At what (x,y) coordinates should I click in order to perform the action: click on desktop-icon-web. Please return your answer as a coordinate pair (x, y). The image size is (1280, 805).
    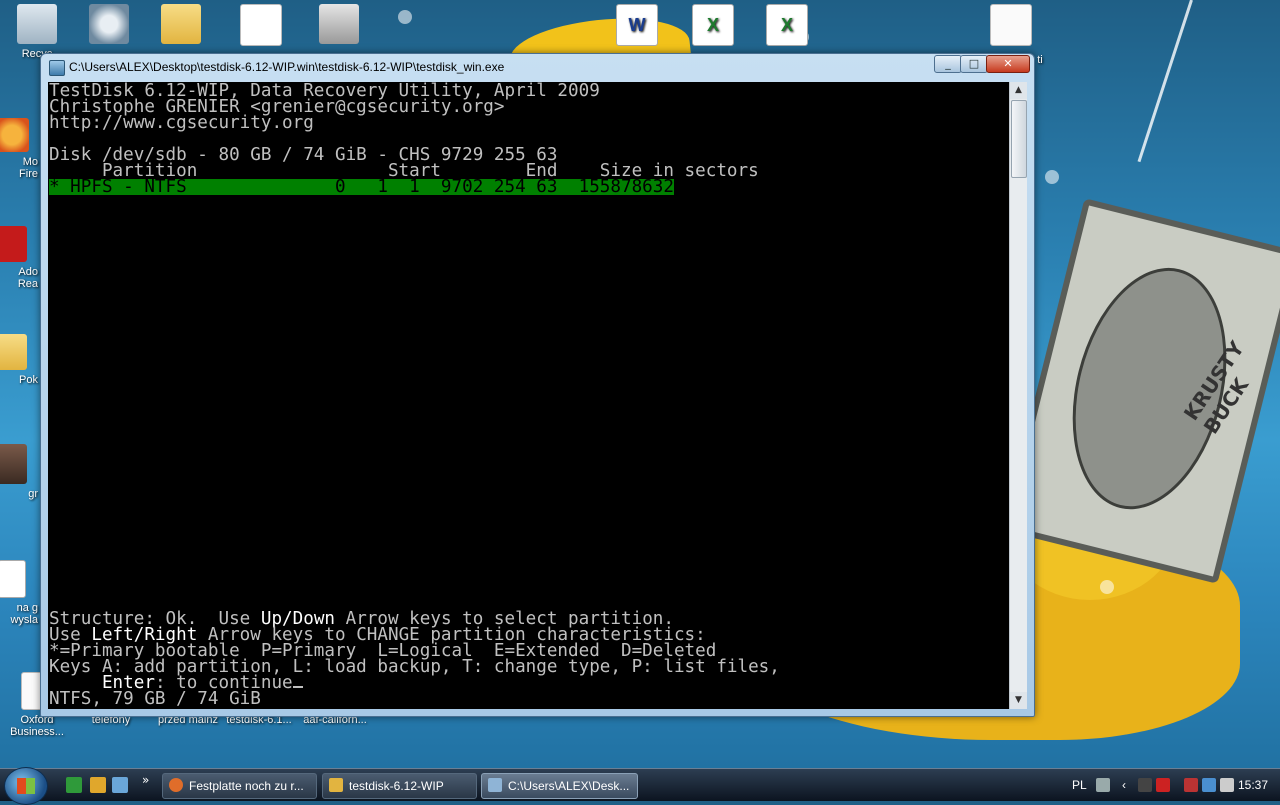
    Looking at the image, I should click on (109, 26).